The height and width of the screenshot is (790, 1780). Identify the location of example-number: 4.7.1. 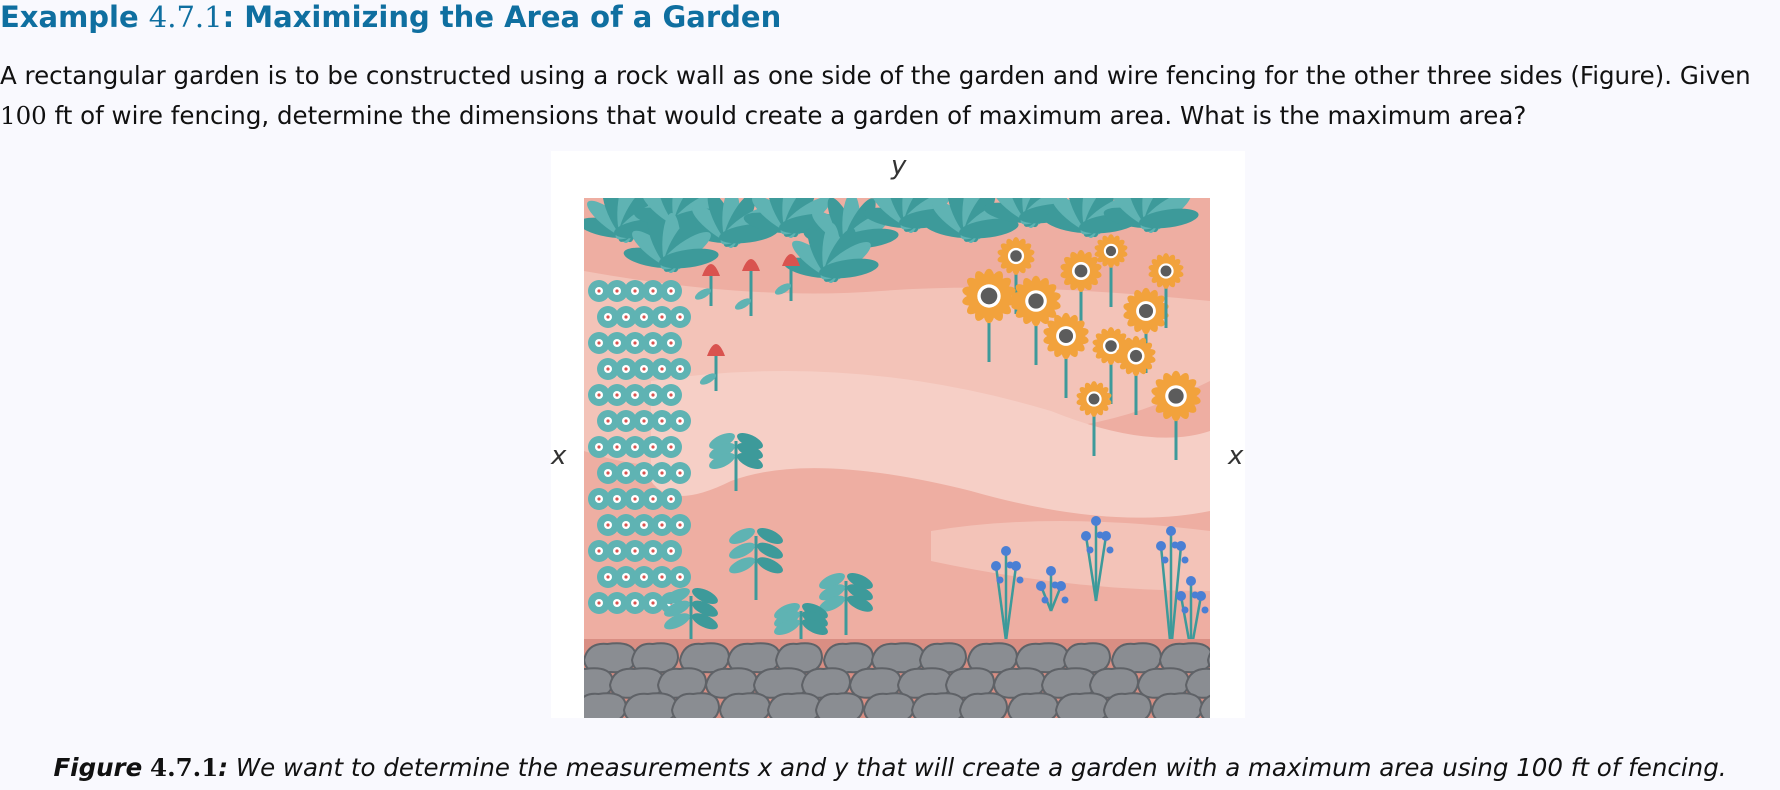
(185, 17).